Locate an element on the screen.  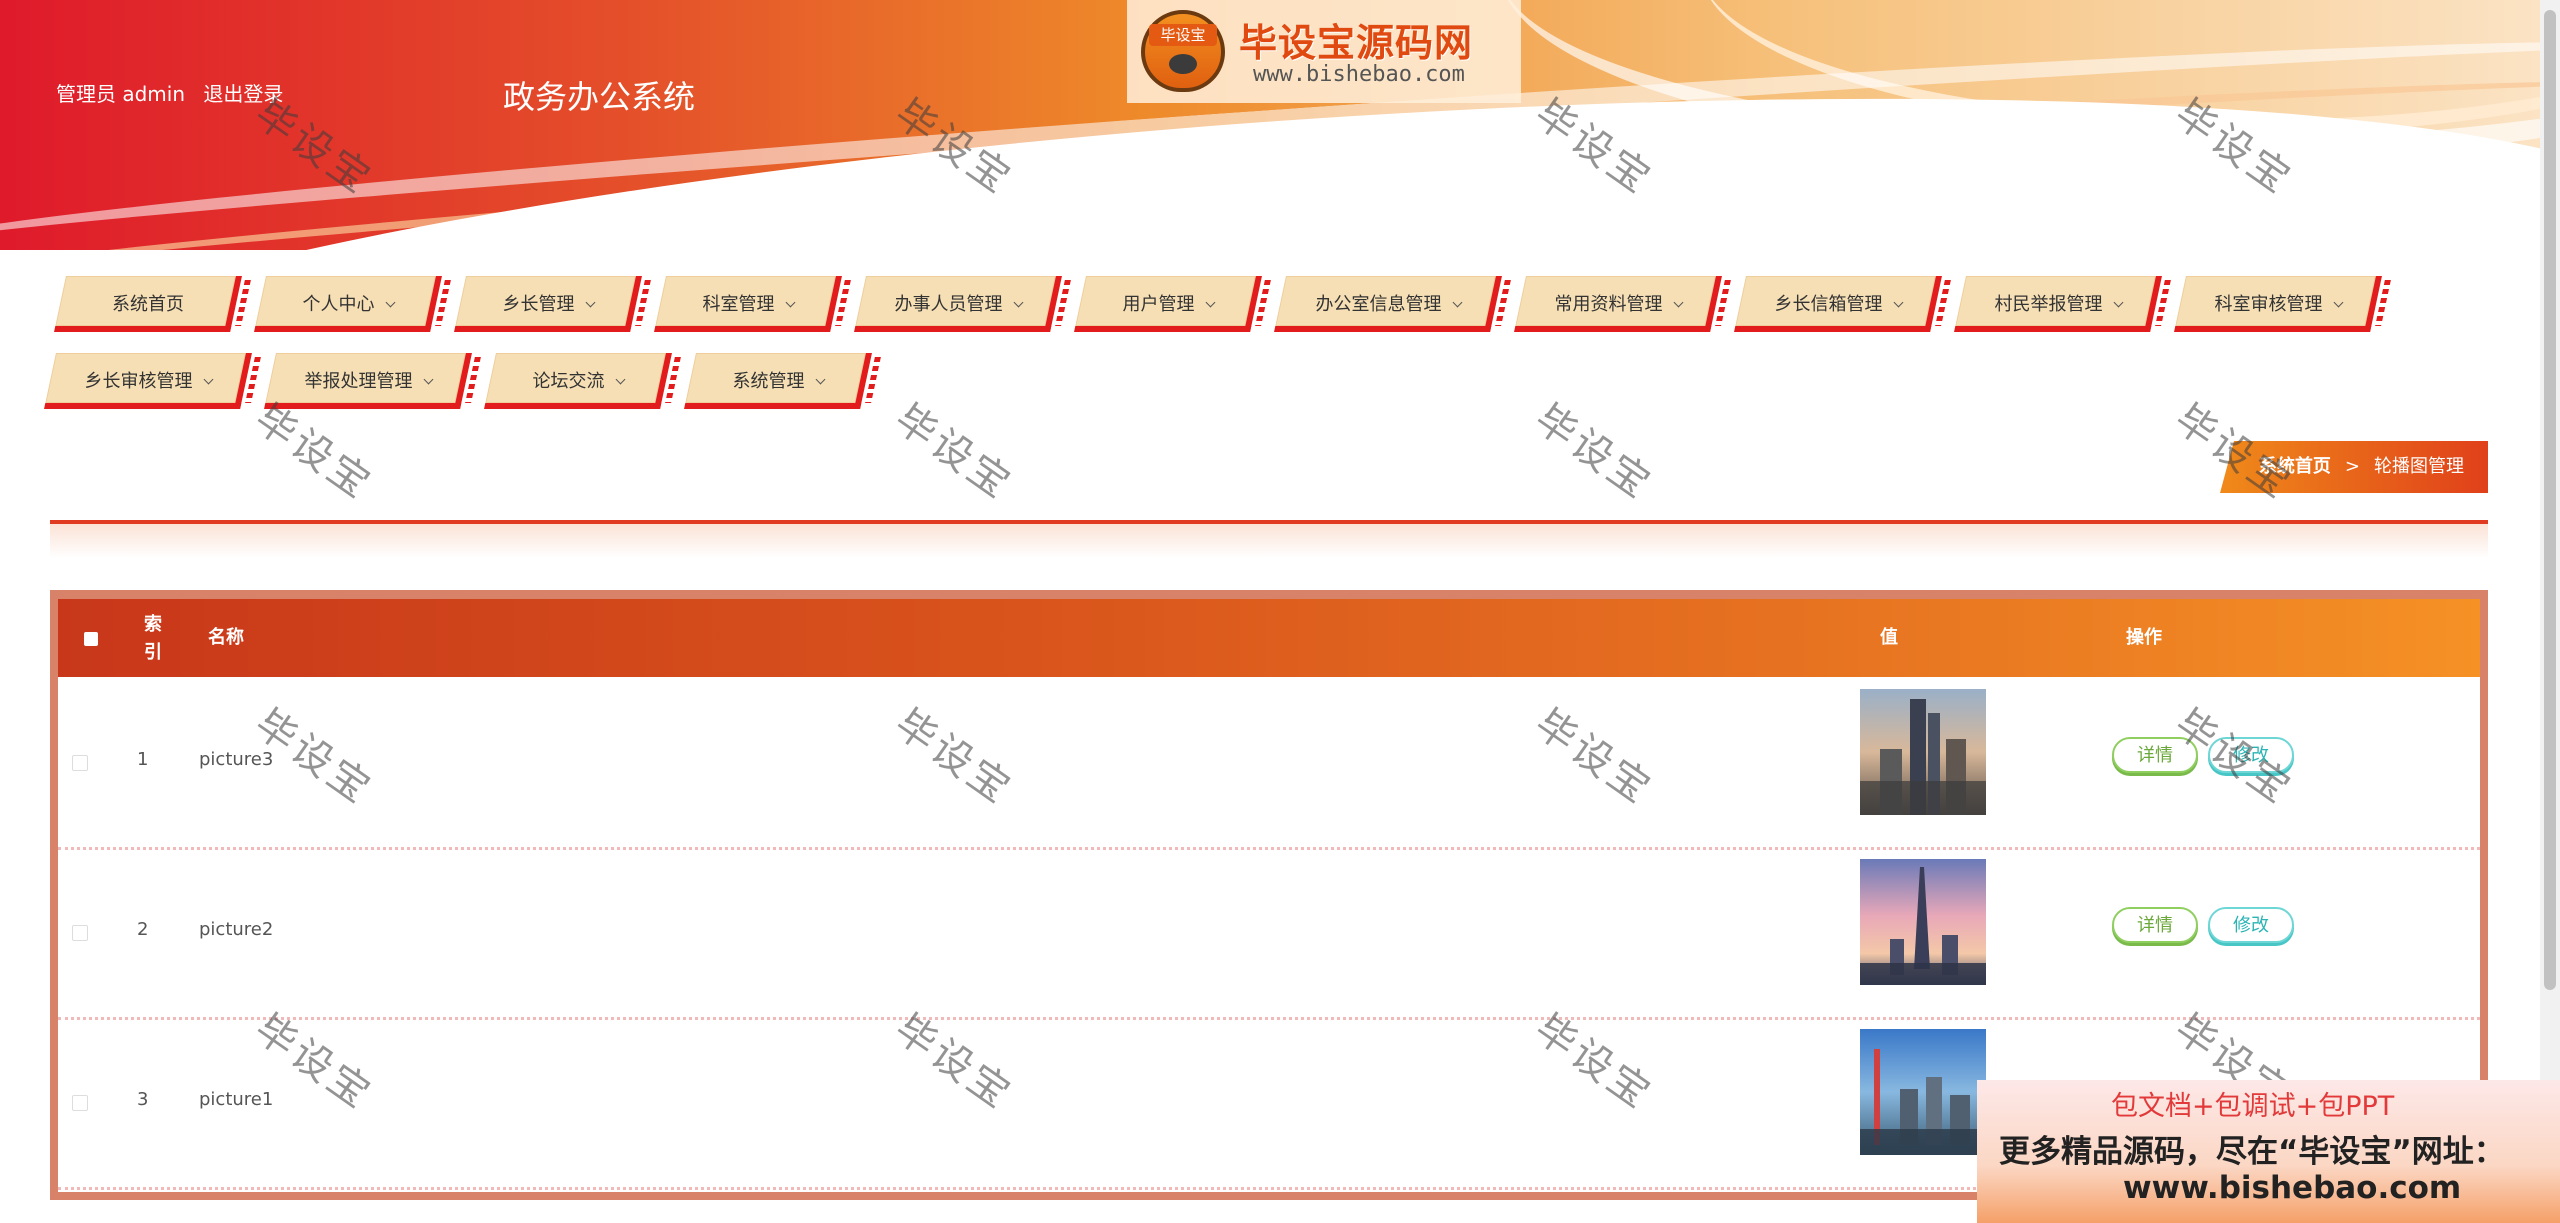
row-index: 3 is located at coordinates (143, 1099).